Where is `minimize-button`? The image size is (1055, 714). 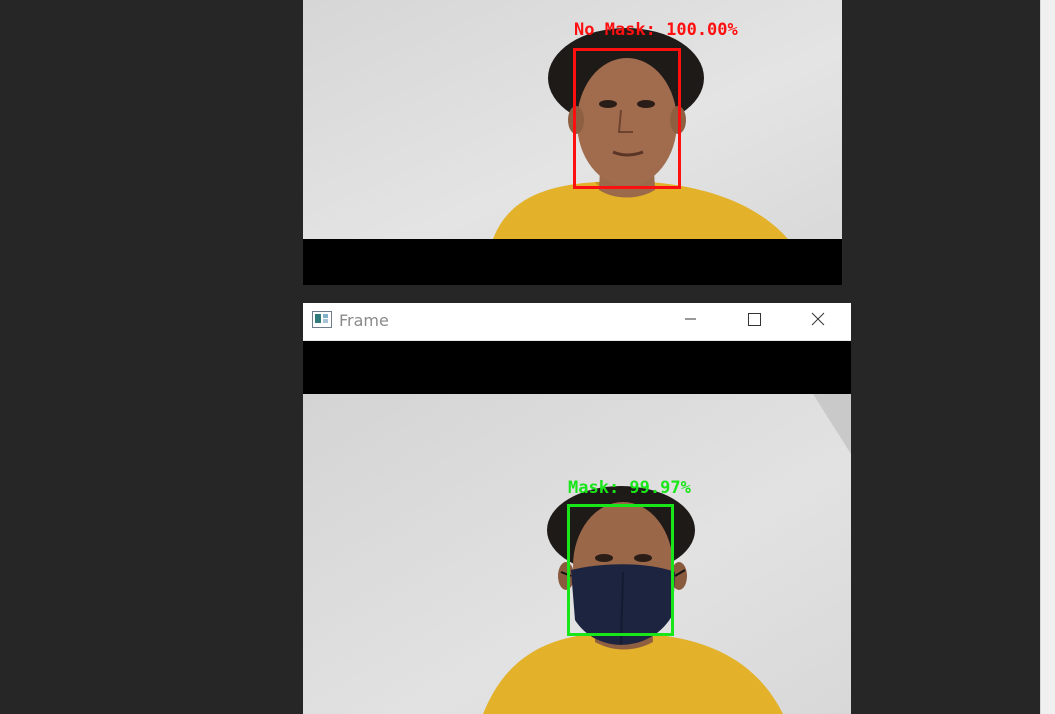
minimize-button is located at coordinates (690, 319).